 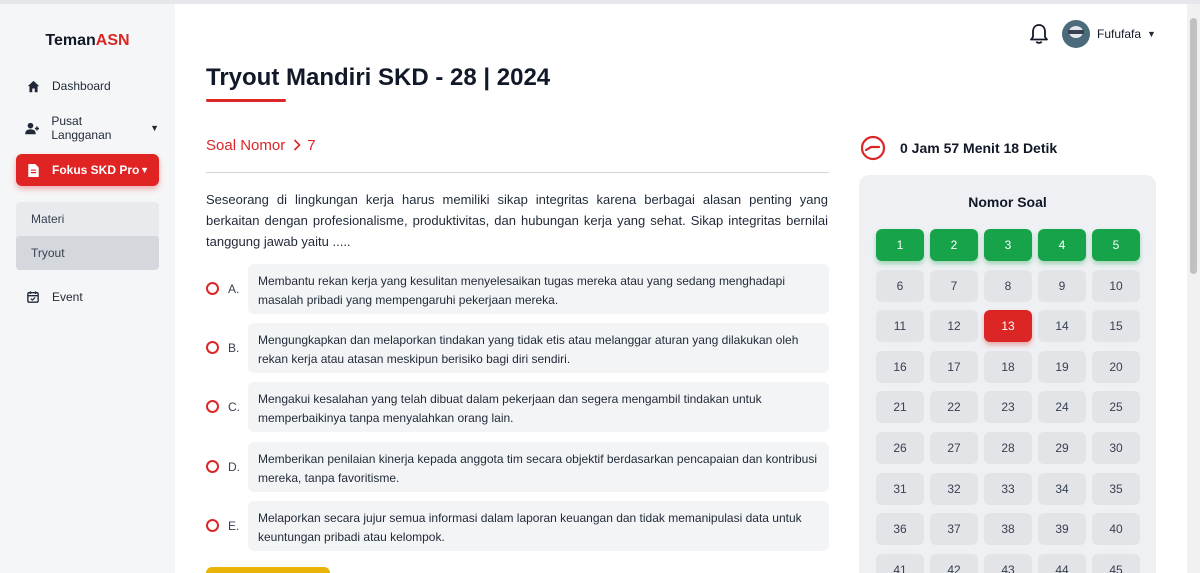 What do you see at coordinates (234, 526) in the screenshot?
I see `option-letter: E.` at bounding box center [234, 526].